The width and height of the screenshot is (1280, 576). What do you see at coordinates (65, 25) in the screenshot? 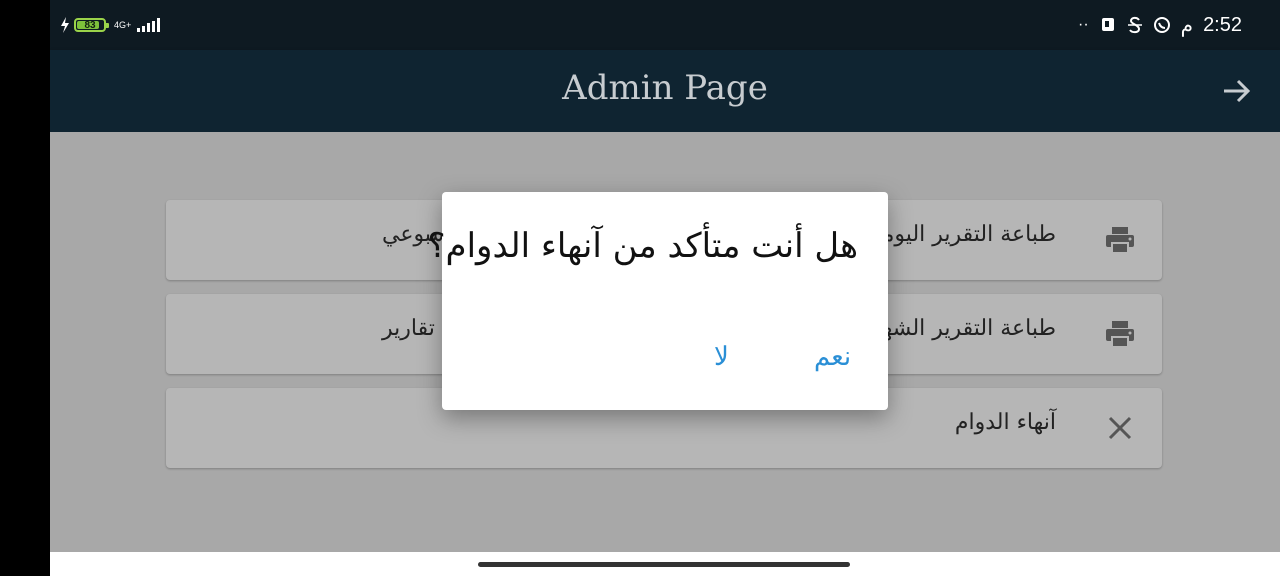
I see `charging-icon` at bounding box center [65, 25].